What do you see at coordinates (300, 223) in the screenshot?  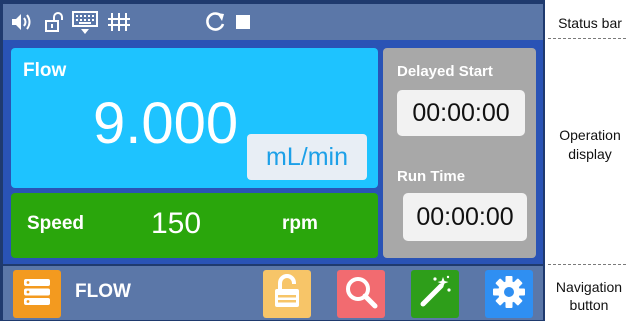 I see `speed-unit: rpm` at bounding box center [300, 223].